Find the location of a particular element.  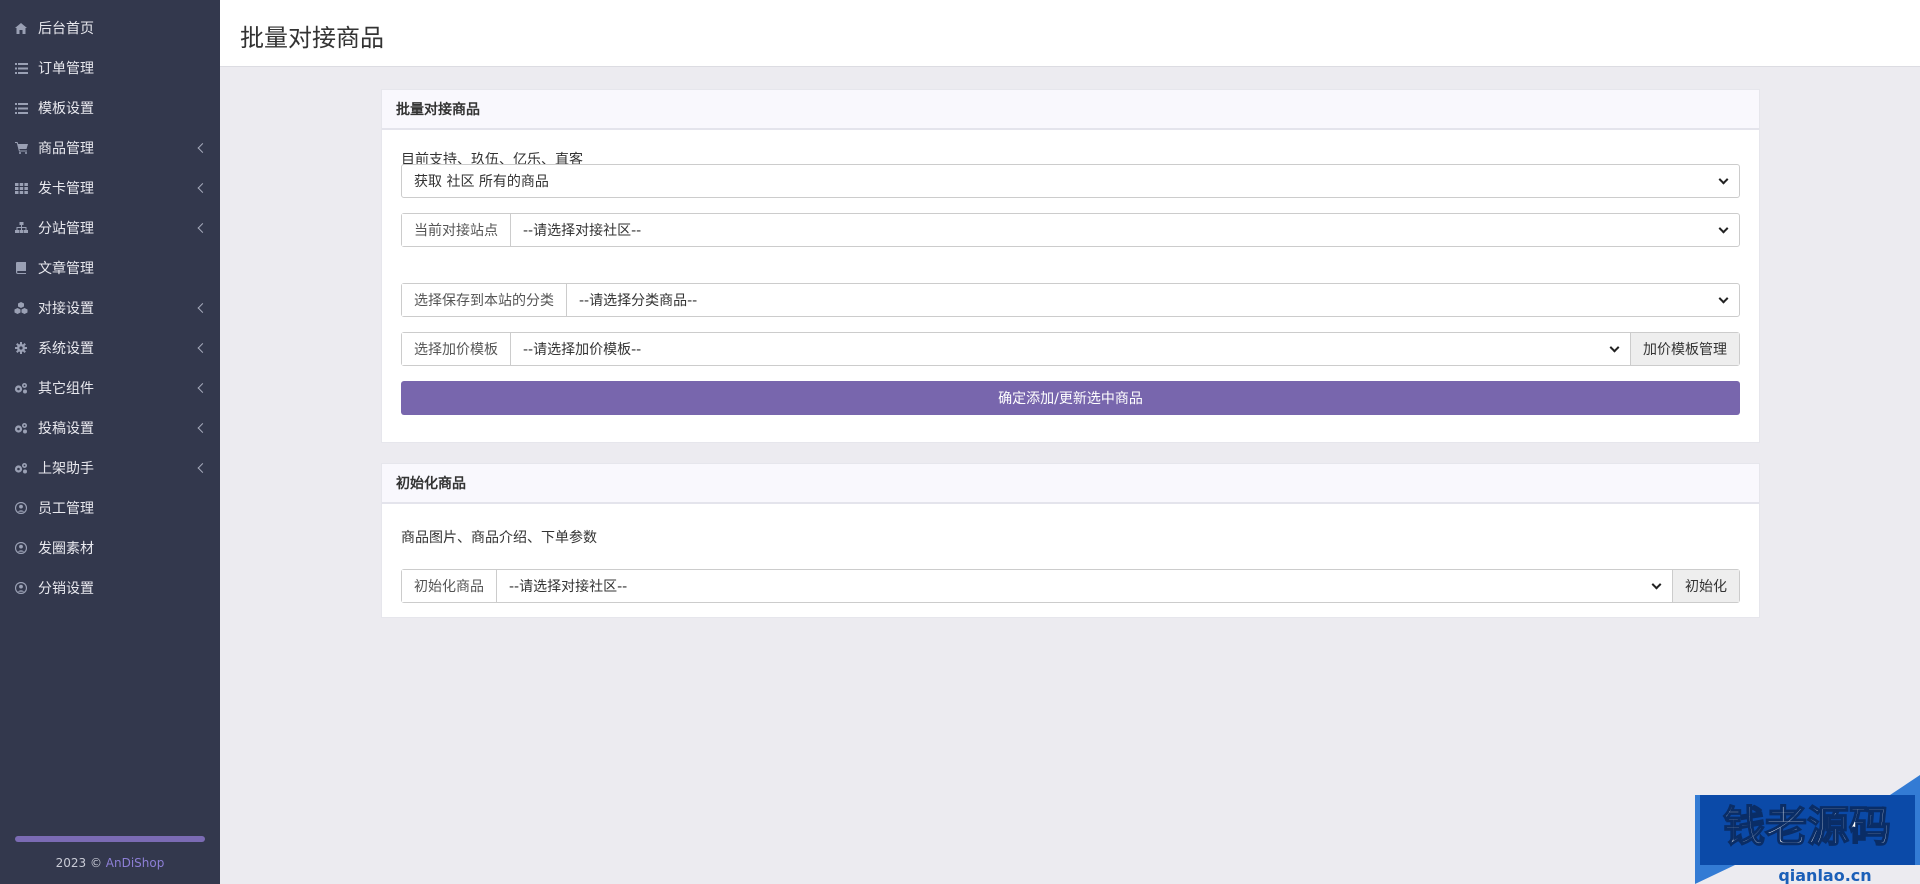

sidebar-item-10: 其它组件 is located at coordinates (110, 388).